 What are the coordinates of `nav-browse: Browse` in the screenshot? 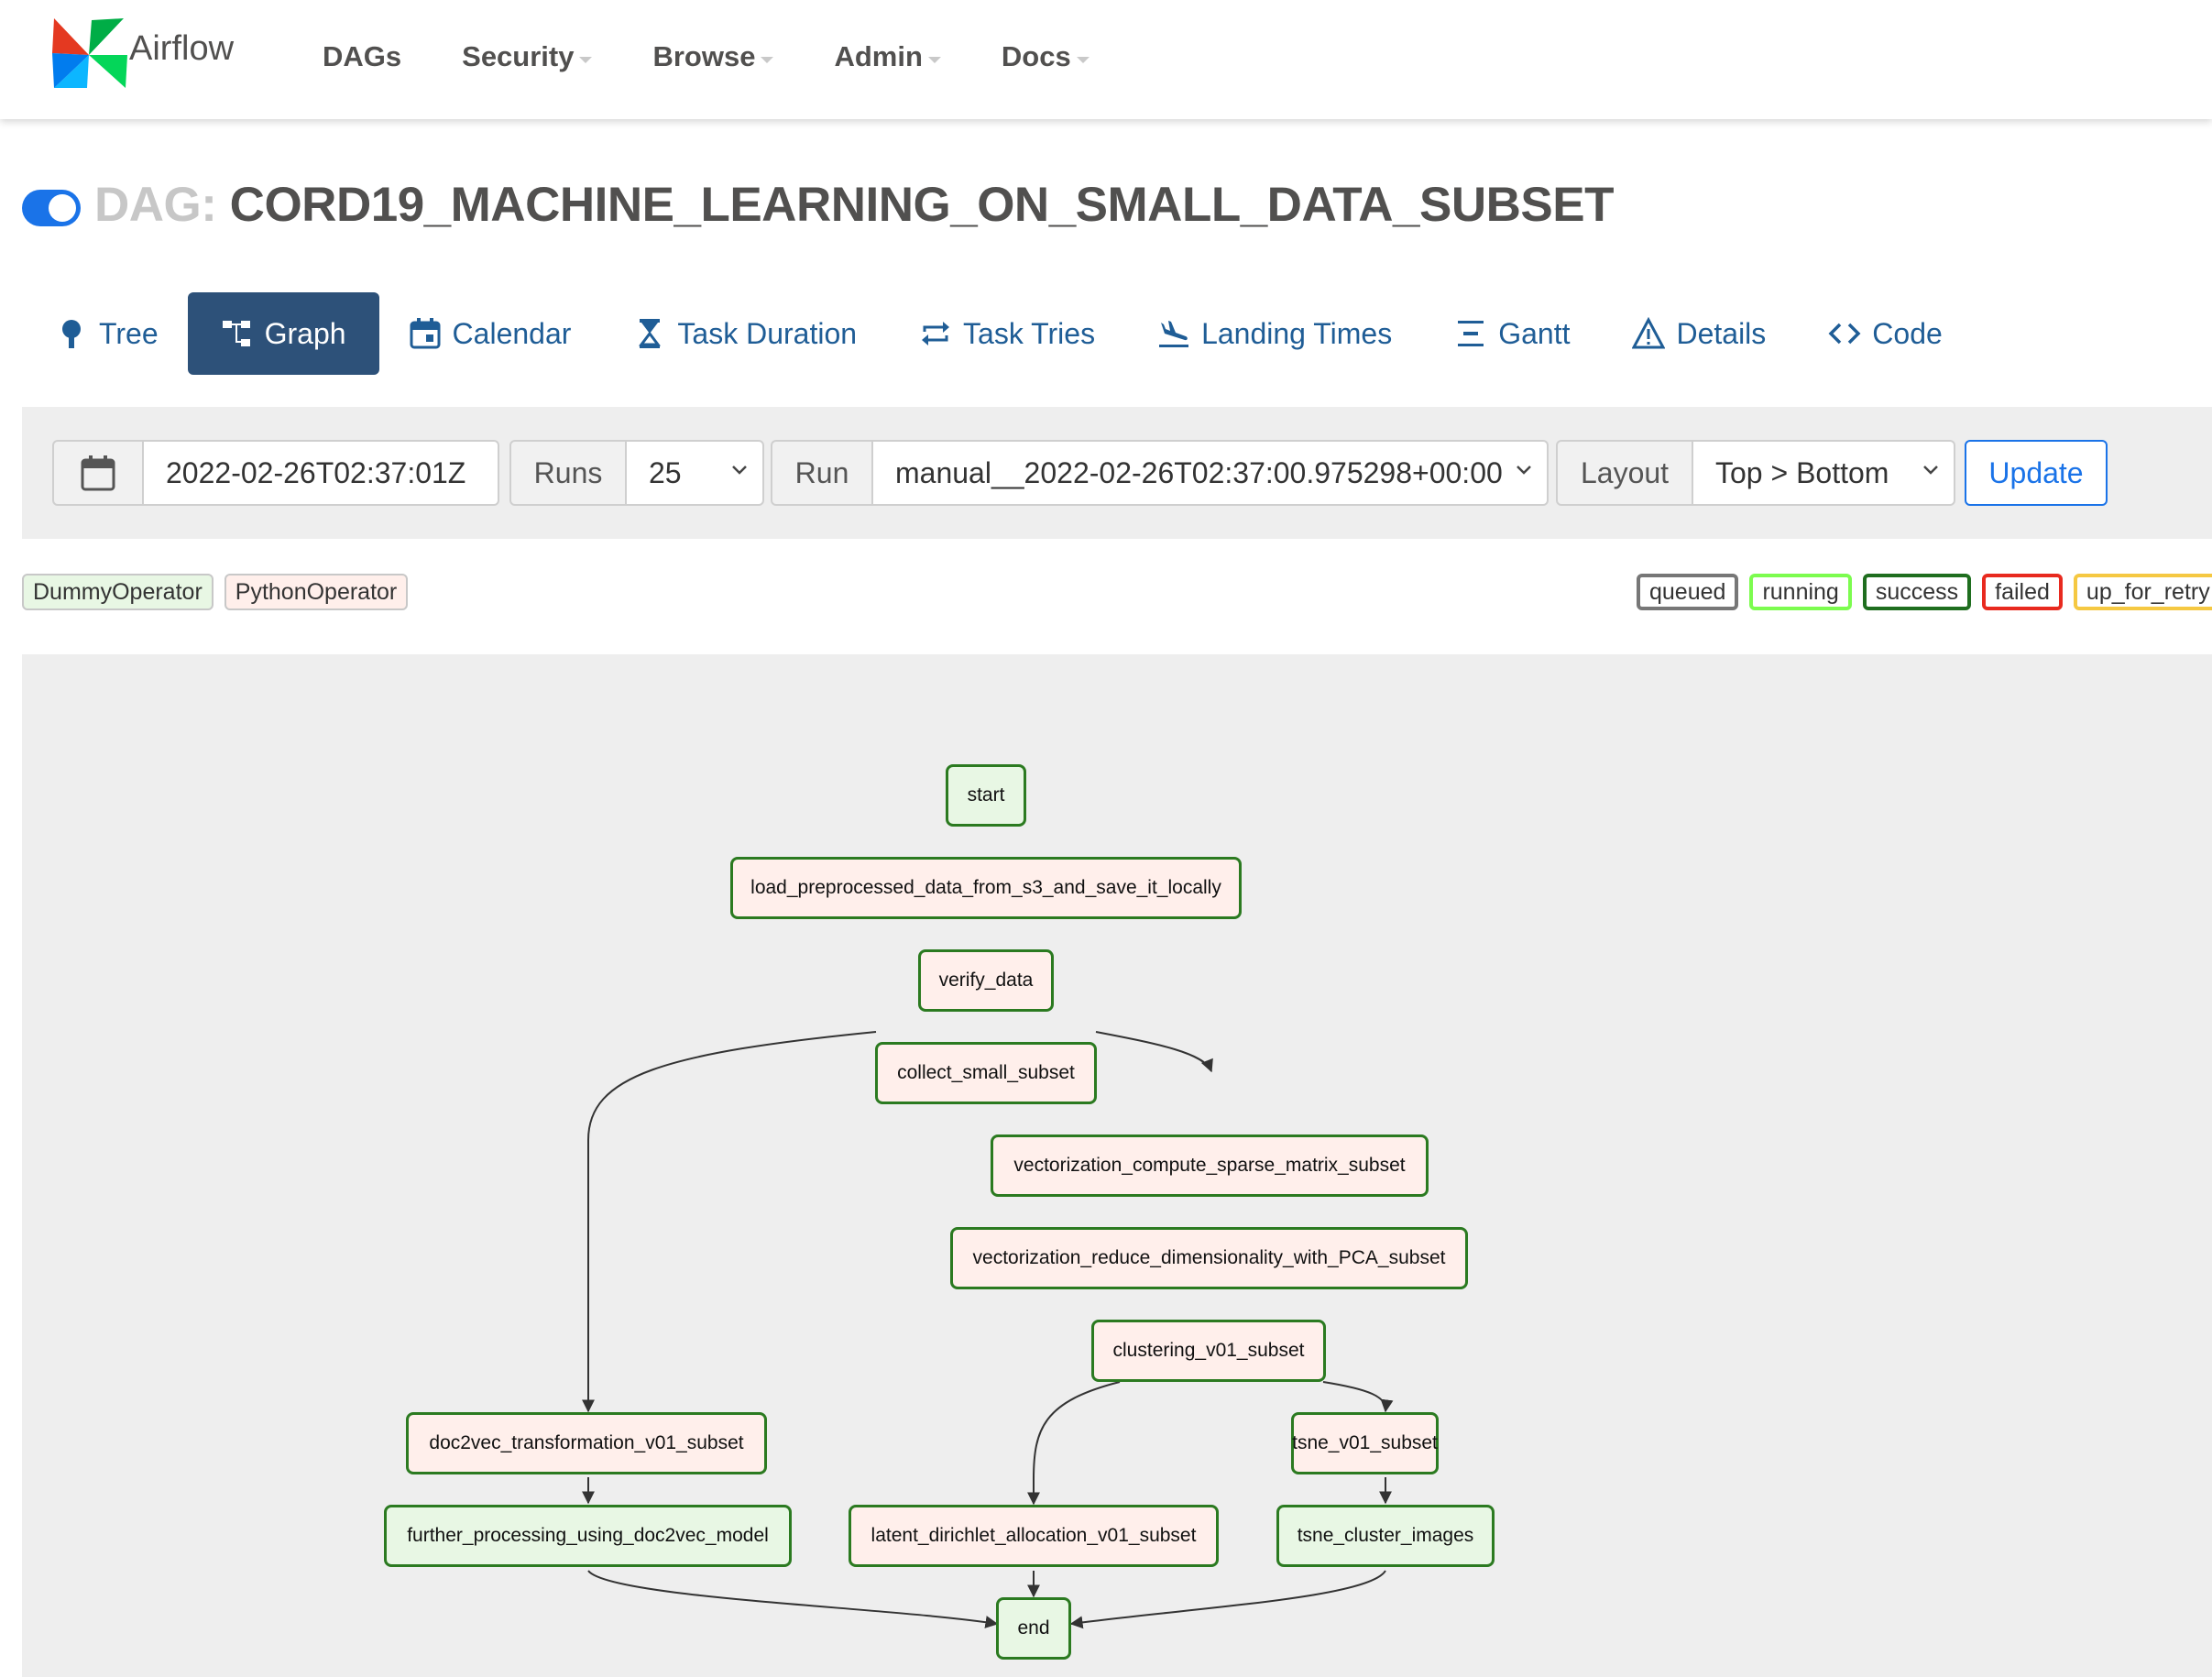 It's located at (713, 57).